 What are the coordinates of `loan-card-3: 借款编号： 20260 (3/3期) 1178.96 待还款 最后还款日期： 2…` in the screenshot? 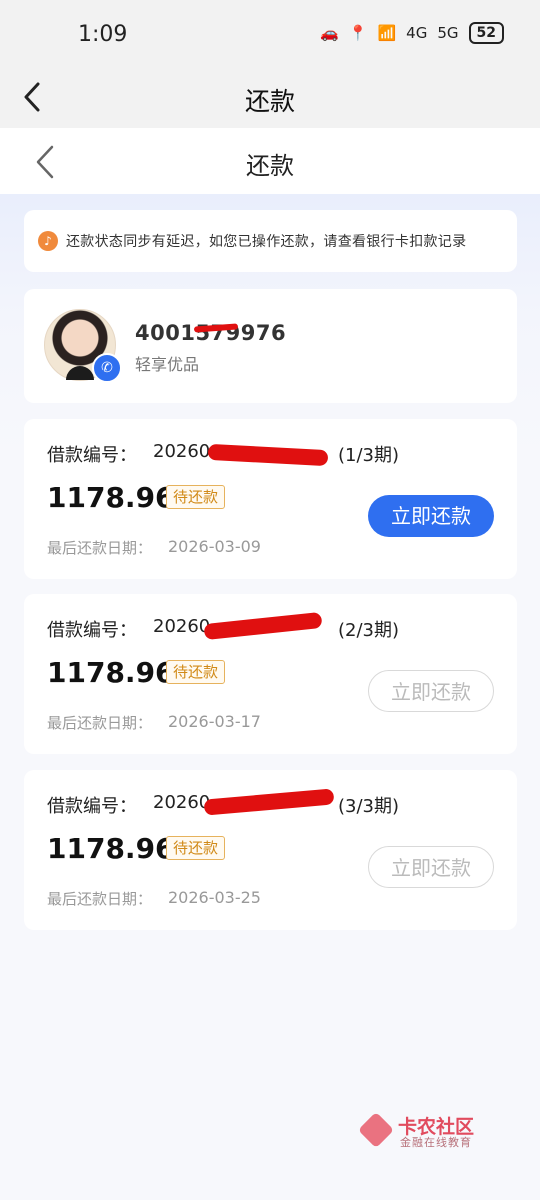 It's located at (270, 850).